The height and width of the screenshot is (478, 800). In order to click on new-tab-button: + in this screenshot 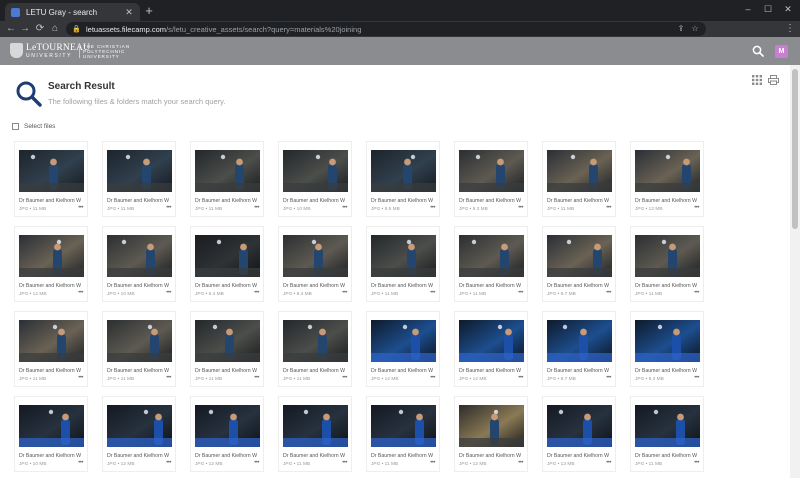, I will do `click(149, 11)`.